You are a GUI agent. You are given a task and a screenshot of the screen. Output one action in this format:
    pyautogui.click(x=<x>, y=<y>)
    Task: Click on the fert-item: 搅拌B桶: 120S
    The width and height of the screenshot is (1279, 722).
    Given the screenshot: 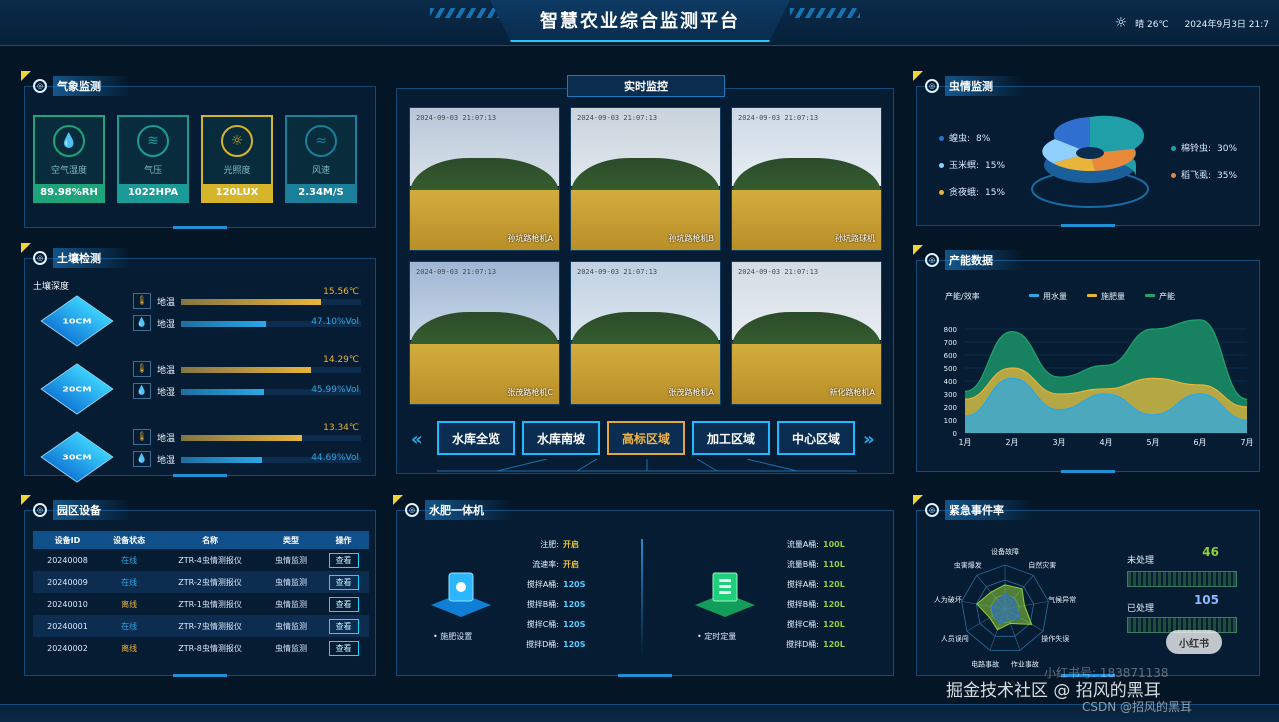 What is the action you would take?
    pyautogui.click(x=551, y=609)
    